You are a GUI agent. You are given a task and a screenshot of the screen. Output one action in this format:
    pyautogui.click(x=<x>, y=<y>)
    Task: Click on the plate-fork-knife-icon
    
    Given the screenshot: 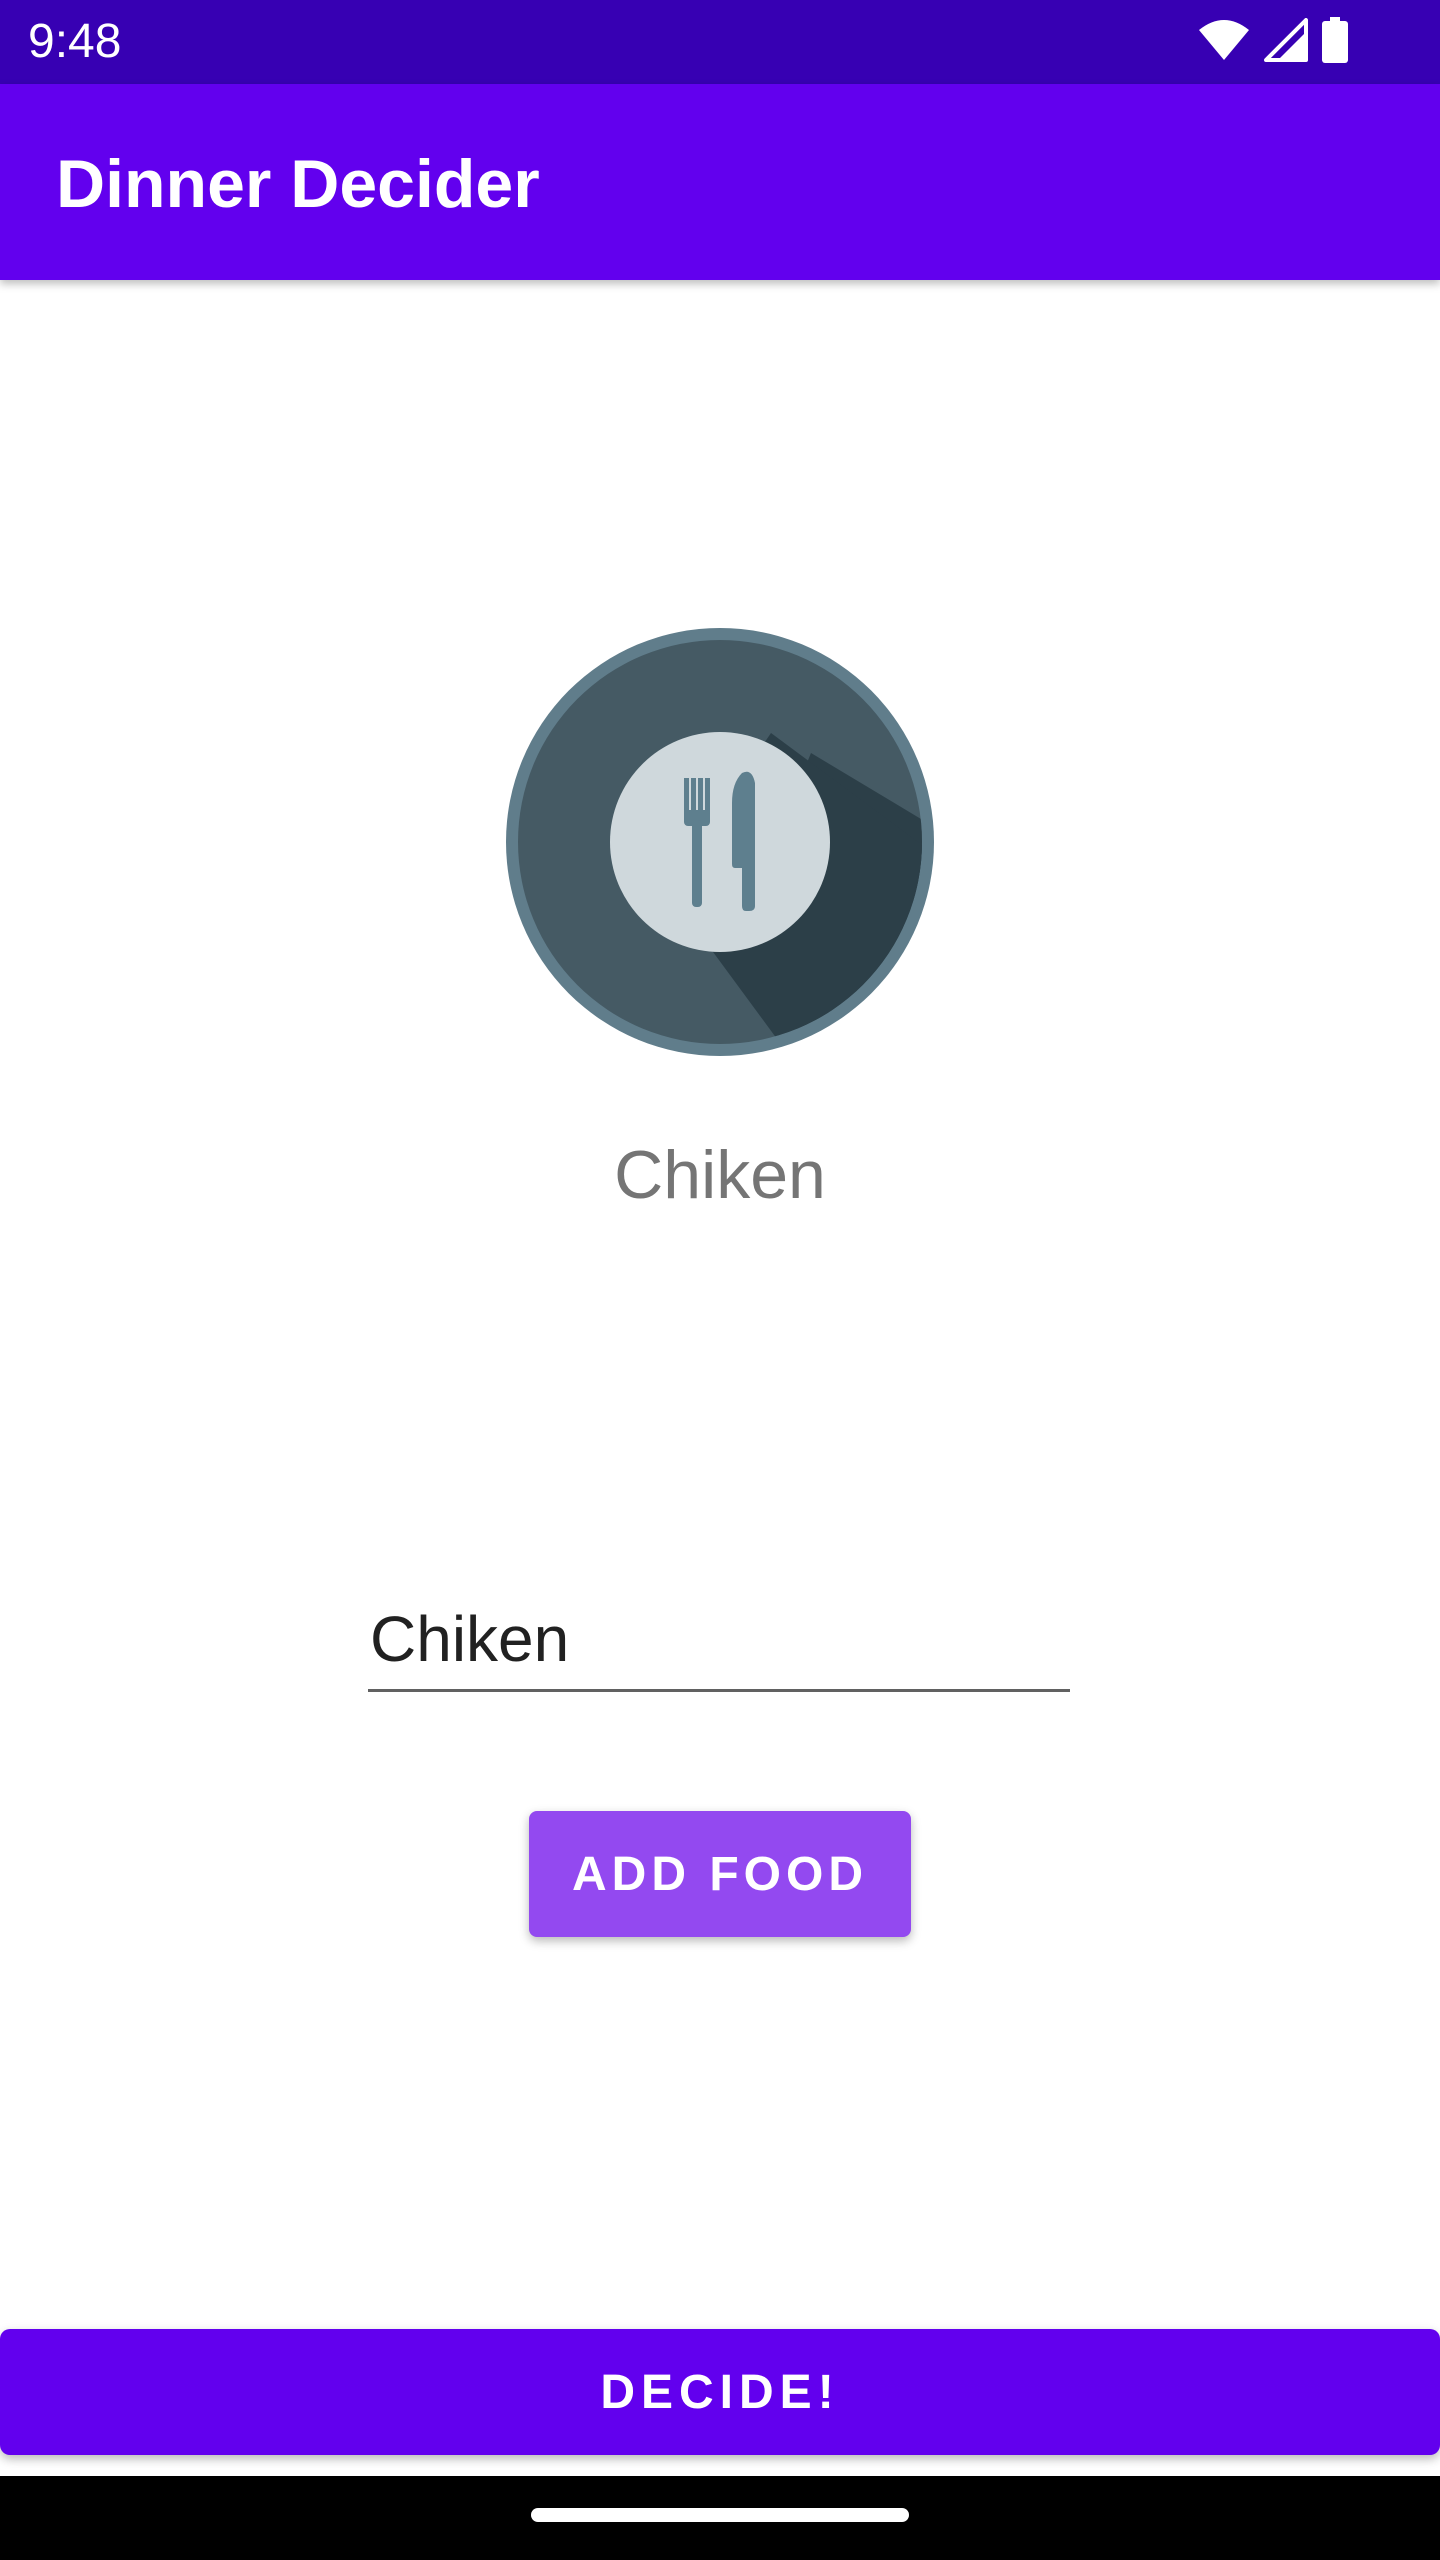 What is the action you would take?
    pyautogui.click(x=720, y=842)
    